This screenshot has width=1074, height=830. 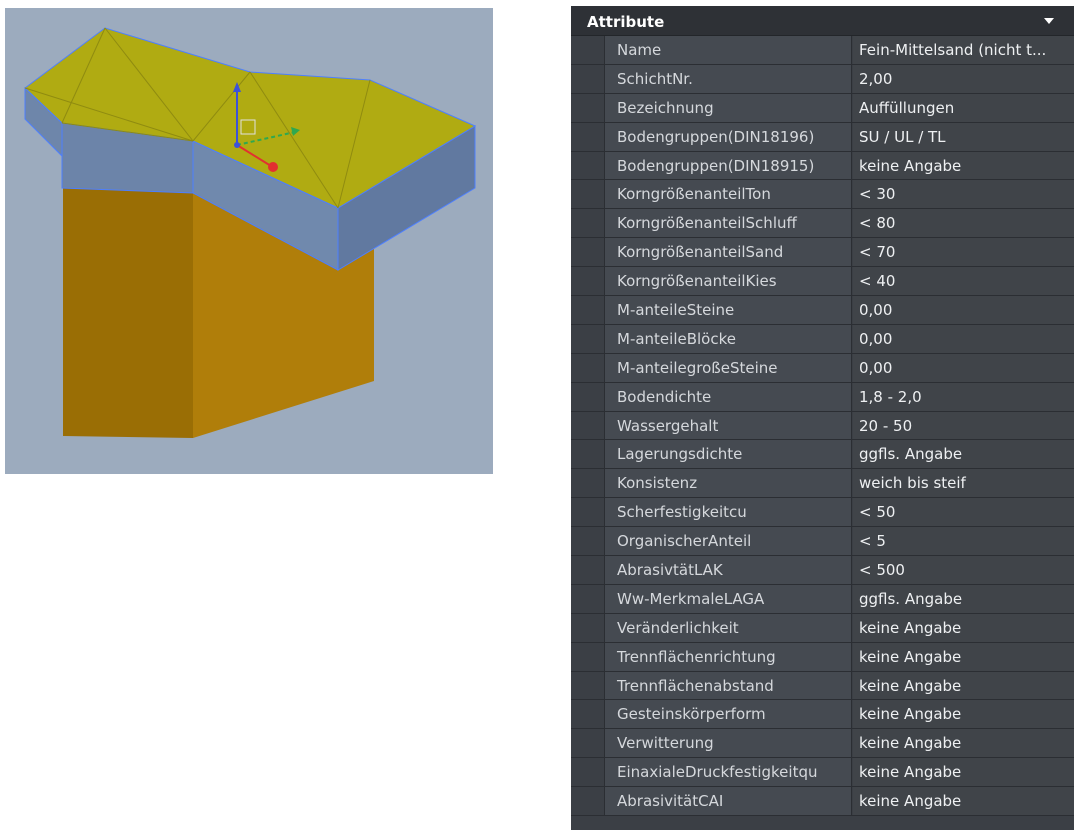 I want to click on attribute-value: < 50, so click(x=963, y=512).